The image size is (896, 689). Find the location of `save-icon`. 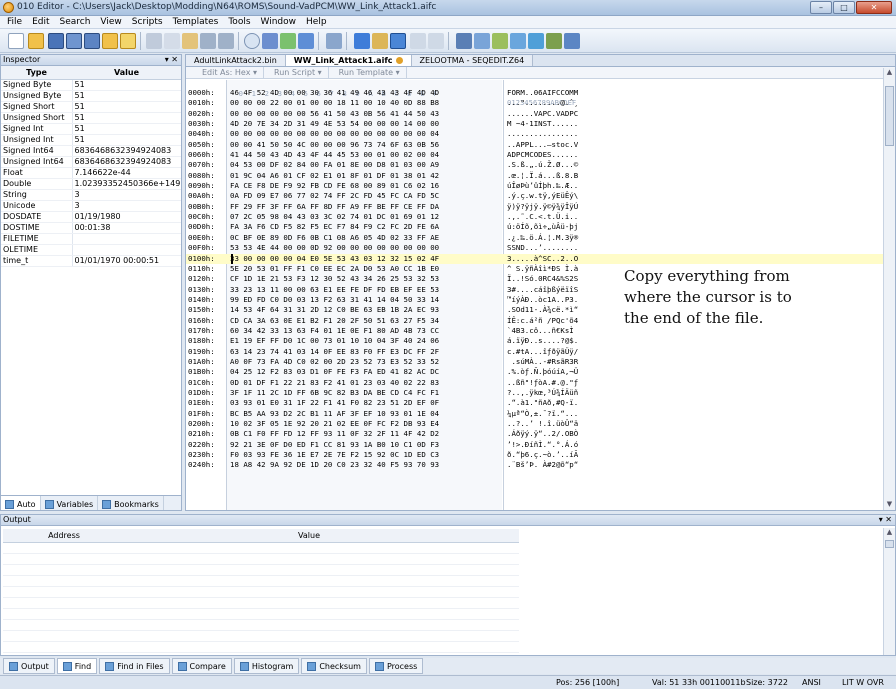

save-icon is located at coordinates (56, 41).